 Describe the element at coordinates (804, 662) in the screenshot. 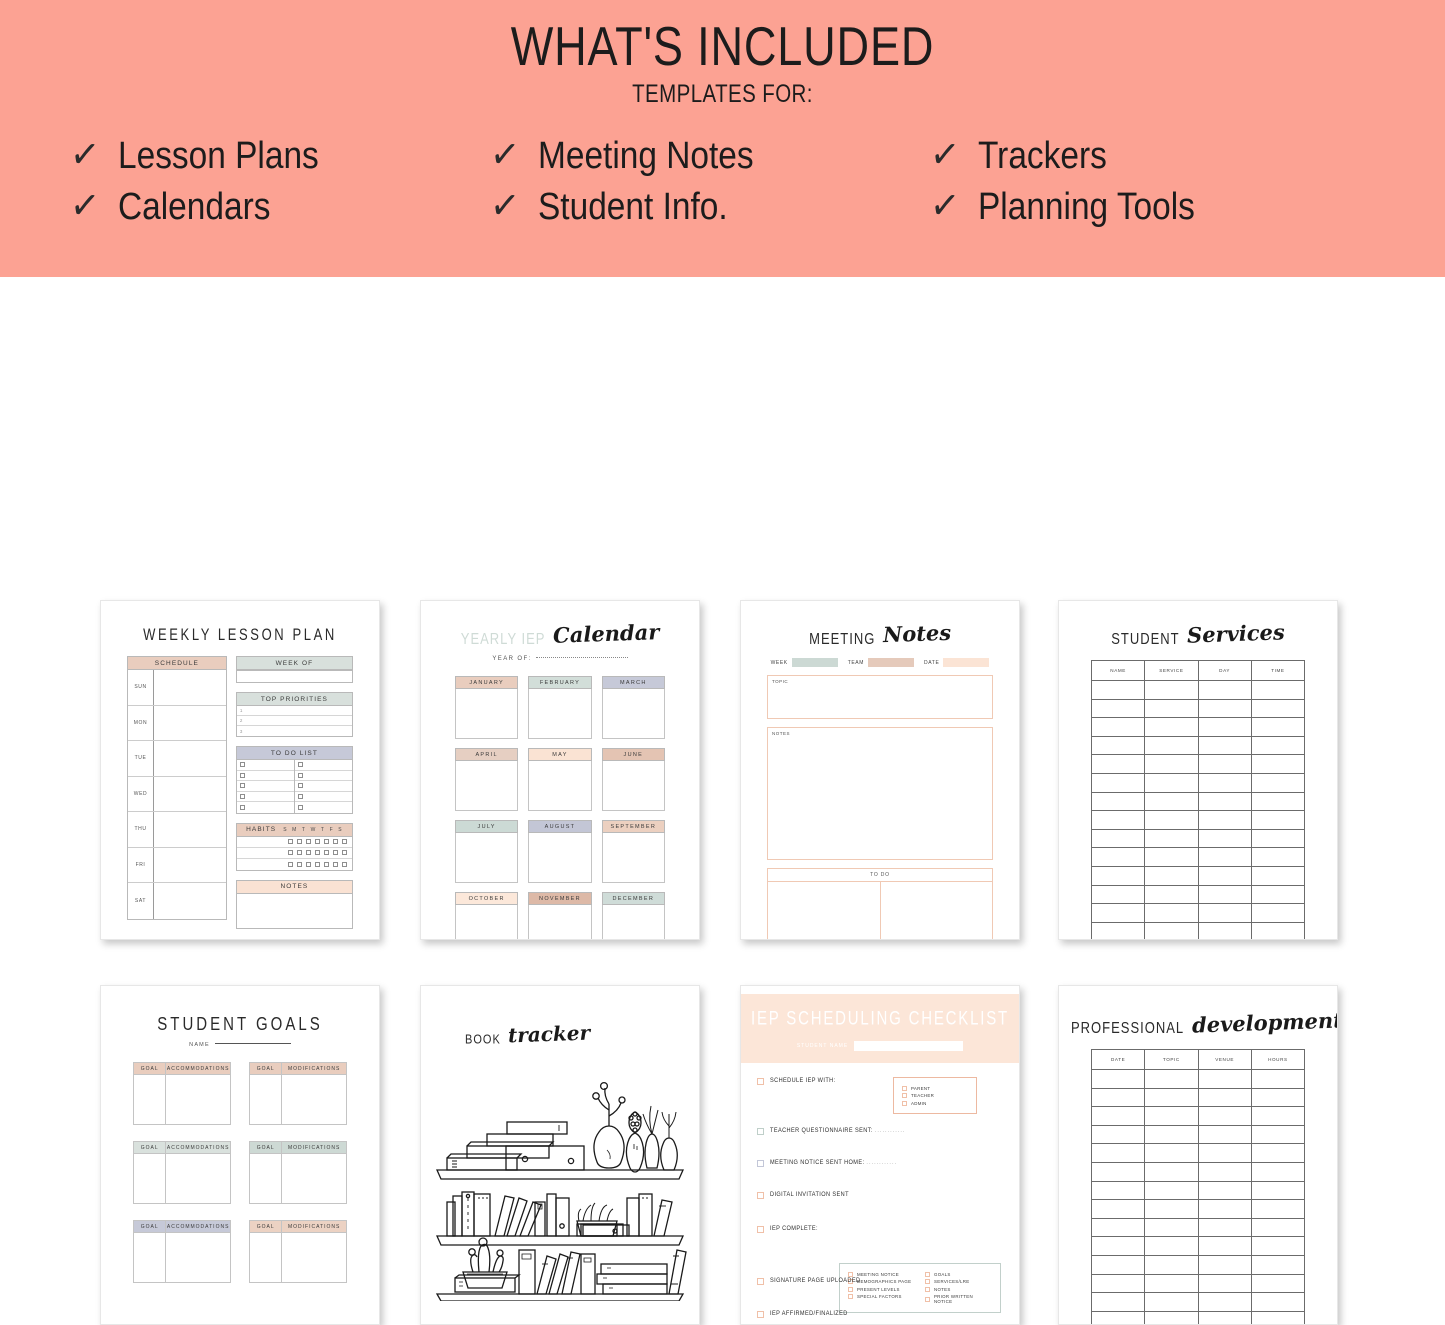

I see `field-week: WEEK` at that location.